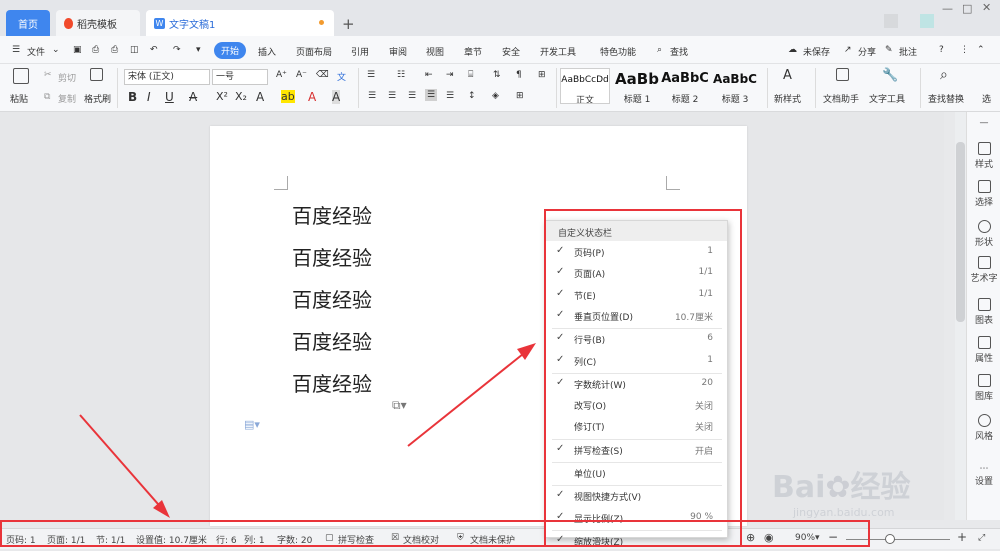  What do you see at coordinates (844, 512) in the screenshot?
I see `watermark-url: jingyan.baidu.com` at bounding box center [844, 512].